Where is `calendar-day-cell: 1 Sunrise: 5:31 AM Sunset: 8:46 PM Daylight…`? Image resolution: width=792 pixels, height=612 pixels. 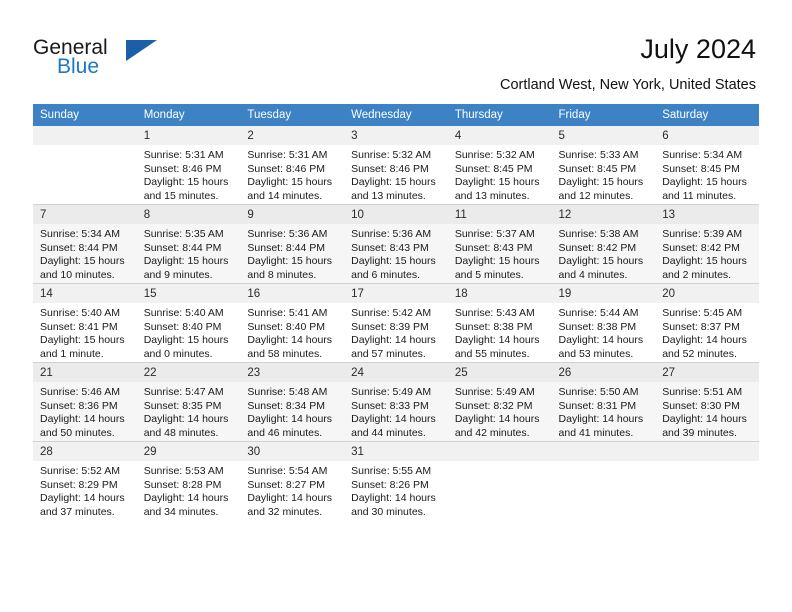 calendar-day-cell: 1 Sunrise: 5:31 AM Sunset: 8:46 PM Daylight… is located at coordinates (188, 165).